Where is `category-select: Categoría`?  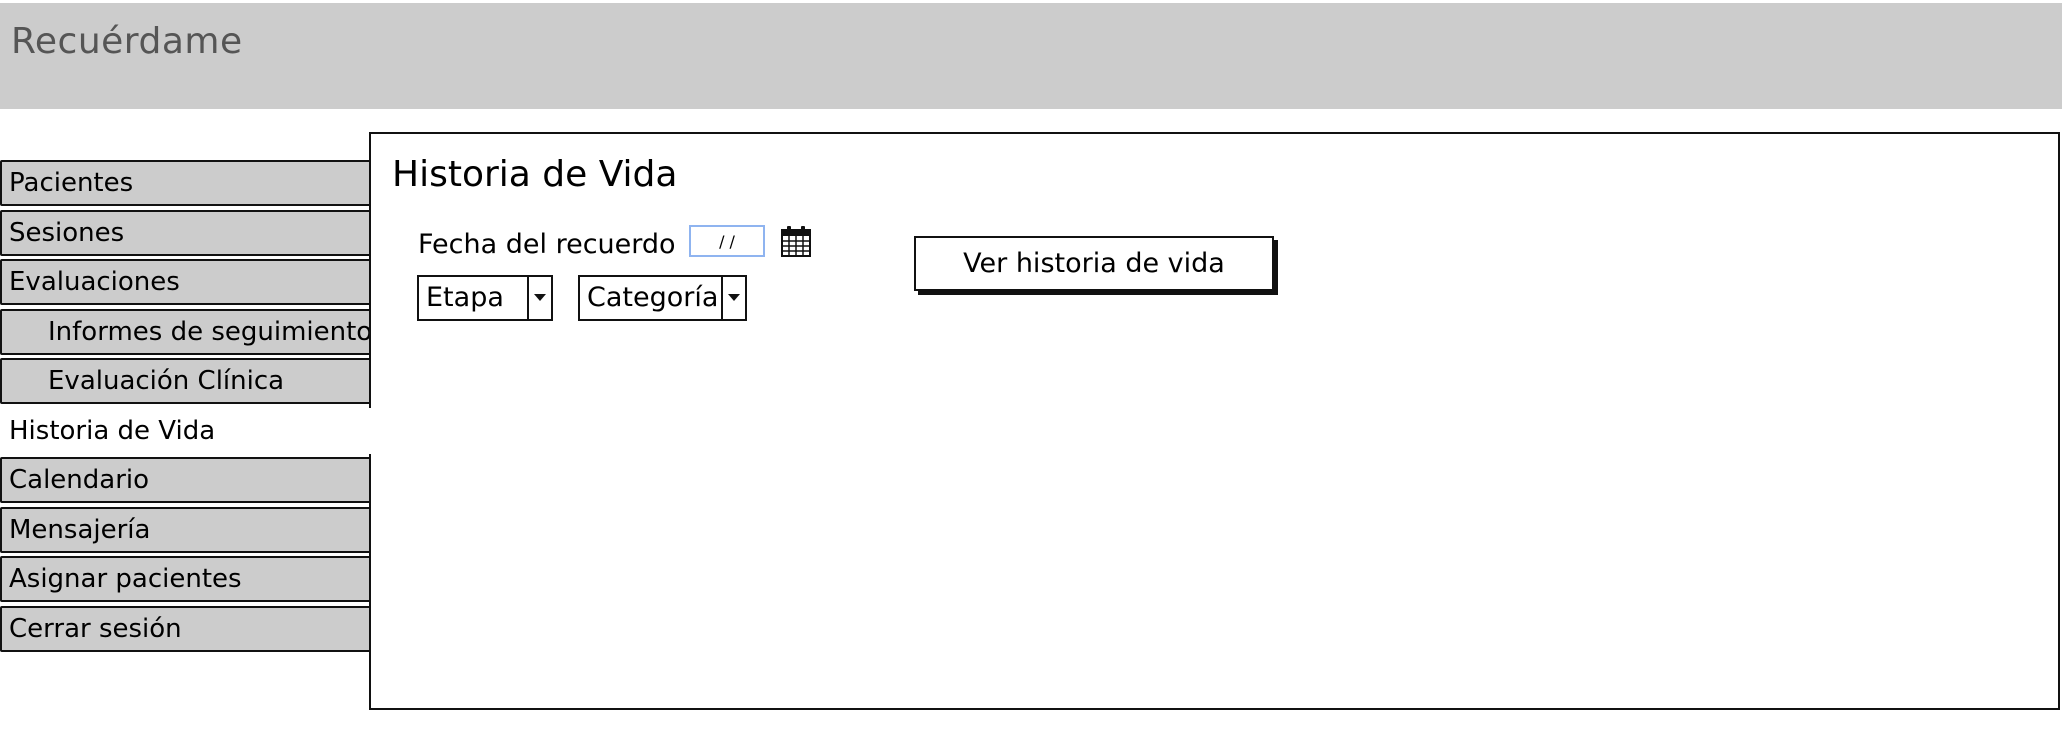 category-select: Categoría is located at coordinates (662, 298).